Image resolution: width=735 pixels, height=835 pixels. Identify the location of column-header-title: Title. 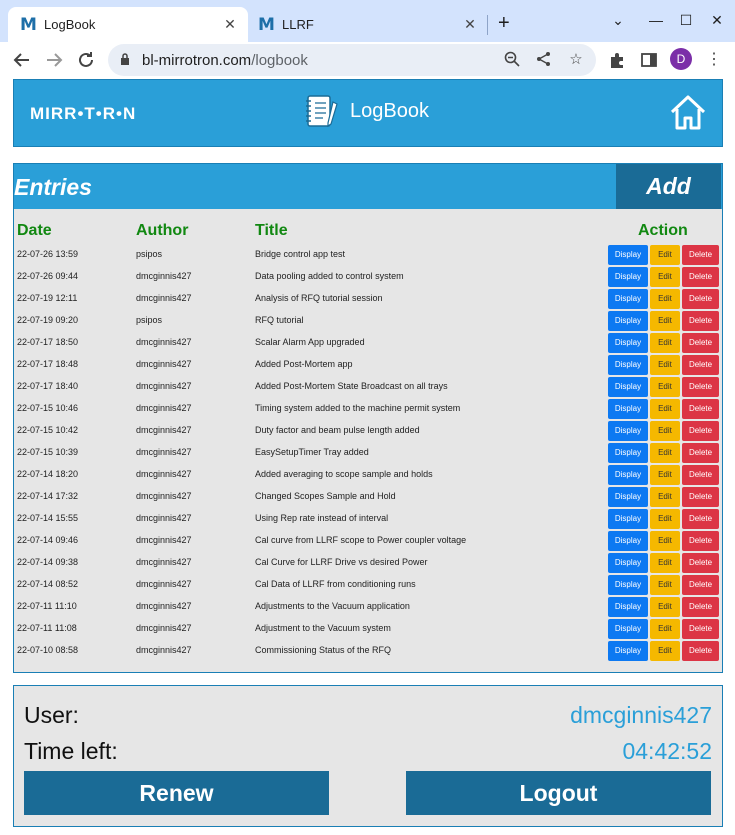
(271, 231).